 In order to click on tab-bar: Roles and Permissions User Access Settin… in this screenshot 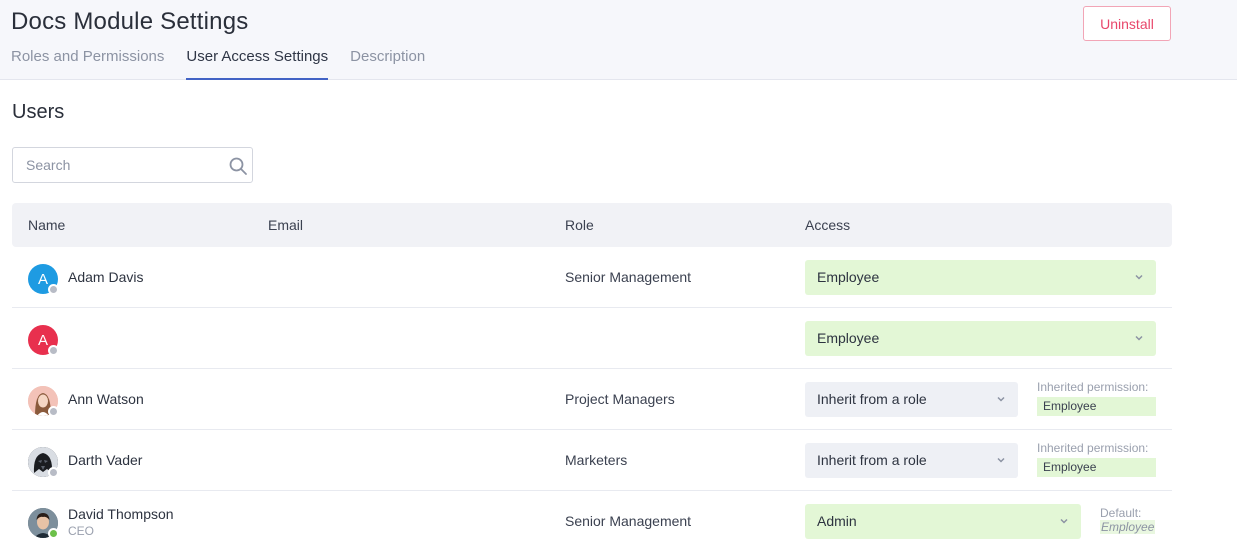, I will do `click(229, 63)`.